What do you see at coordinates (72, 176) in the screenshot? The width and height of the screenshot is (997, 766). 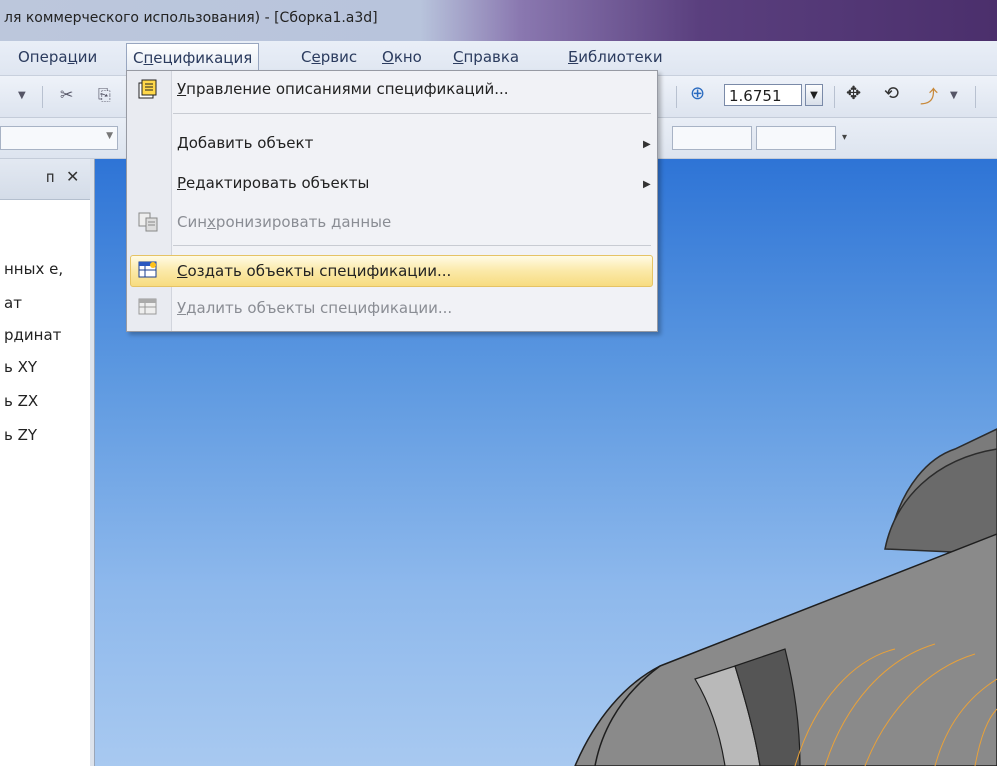 I see `close-icon: ✕` at bounding box center [72, 176].